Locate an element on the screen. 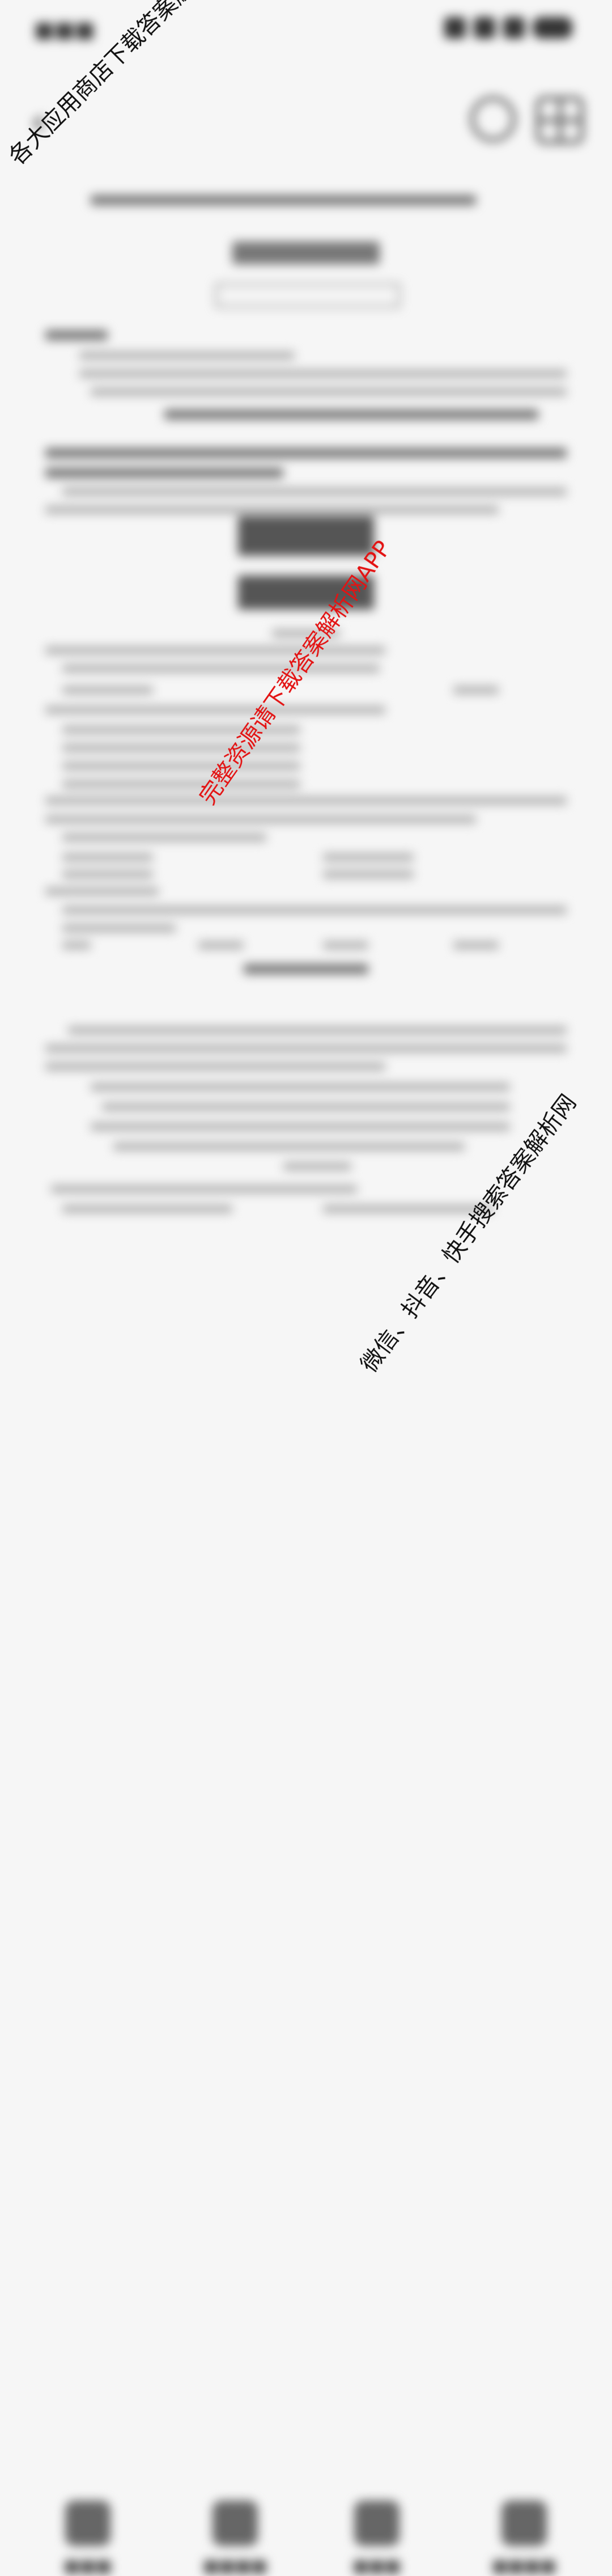  document-header-line is located at coordinates (283, 198).